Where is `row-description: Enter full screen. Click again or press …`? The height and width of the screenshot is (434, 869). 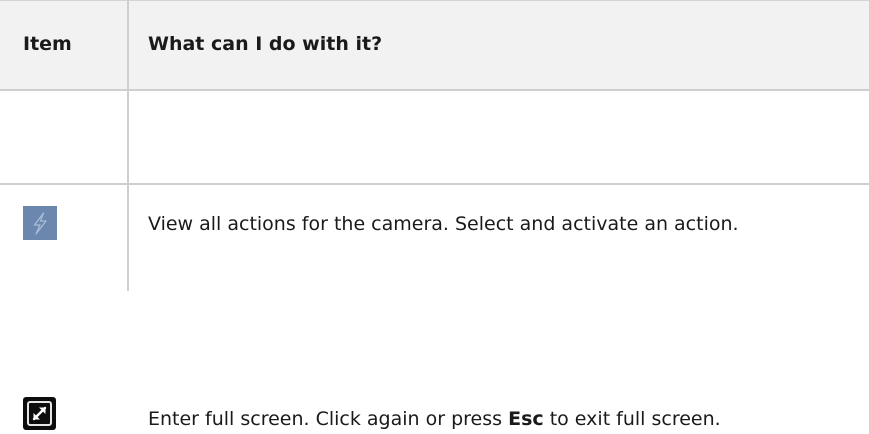 row-description: Enter full screen. Click again or press … is located at coordinates (434, 419).